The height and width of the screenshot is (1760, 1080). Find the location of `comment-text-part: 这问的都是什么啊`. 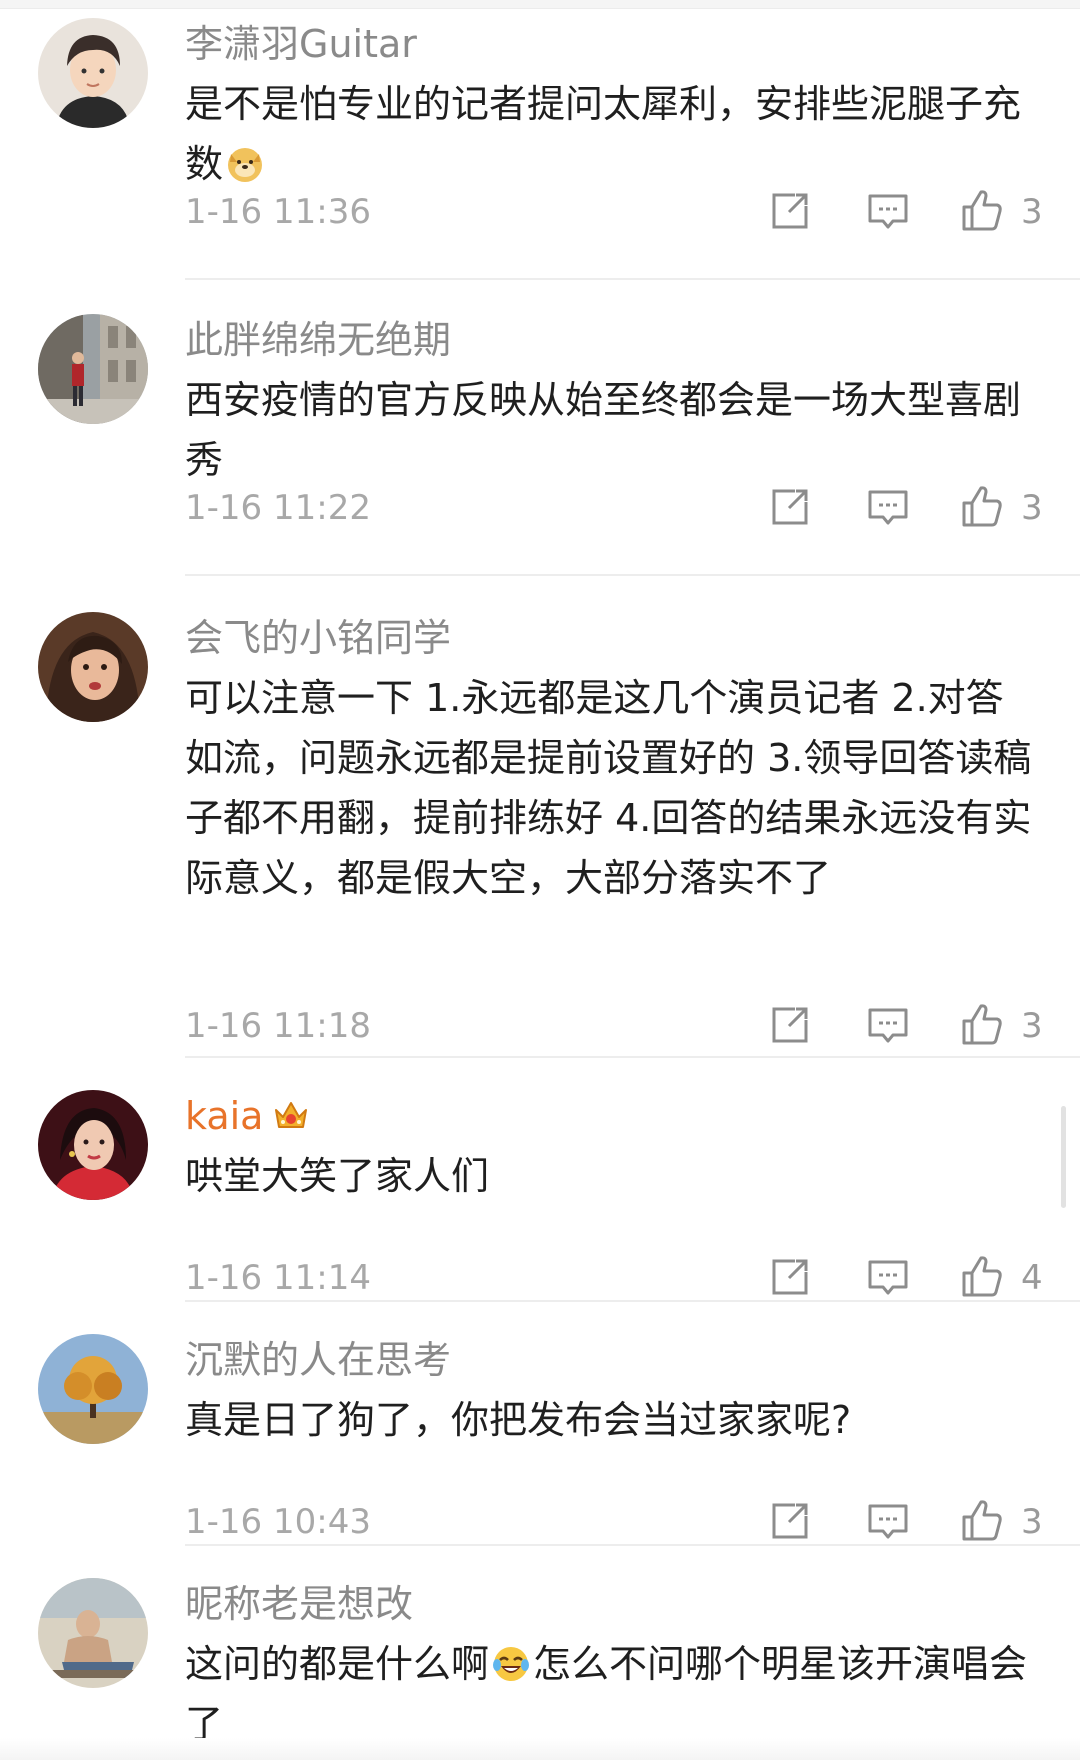

comment-text-part: 这问的都是什么啊 is located at coordinates (337, 1664).